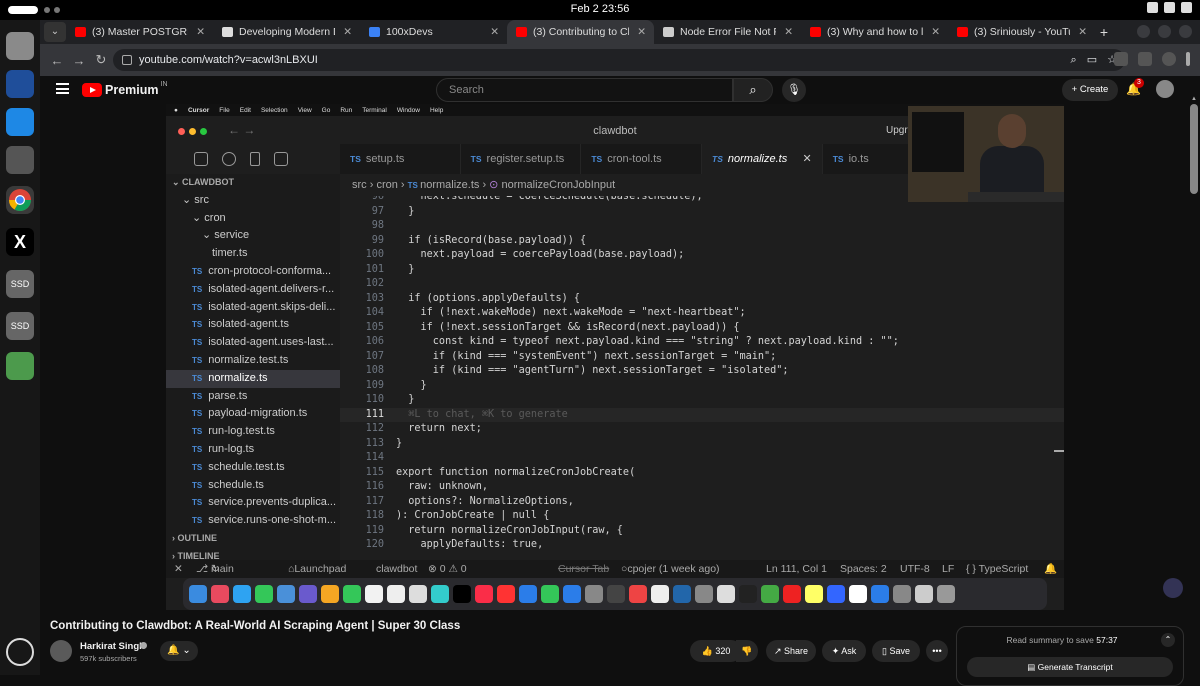  What do you see at coordinates (1169, 59) in the screenshot?
I see `profile-icon` at bounding box center [1169, 59].